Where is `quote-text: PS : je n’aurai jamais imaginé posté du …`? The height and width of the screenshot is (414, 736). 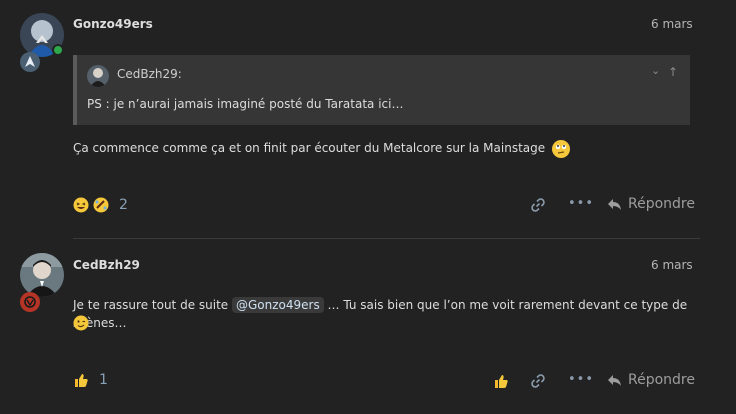 quote-text: PS : je n’aurai jamais imaginé posté du … is located at coordinates (245, 104).